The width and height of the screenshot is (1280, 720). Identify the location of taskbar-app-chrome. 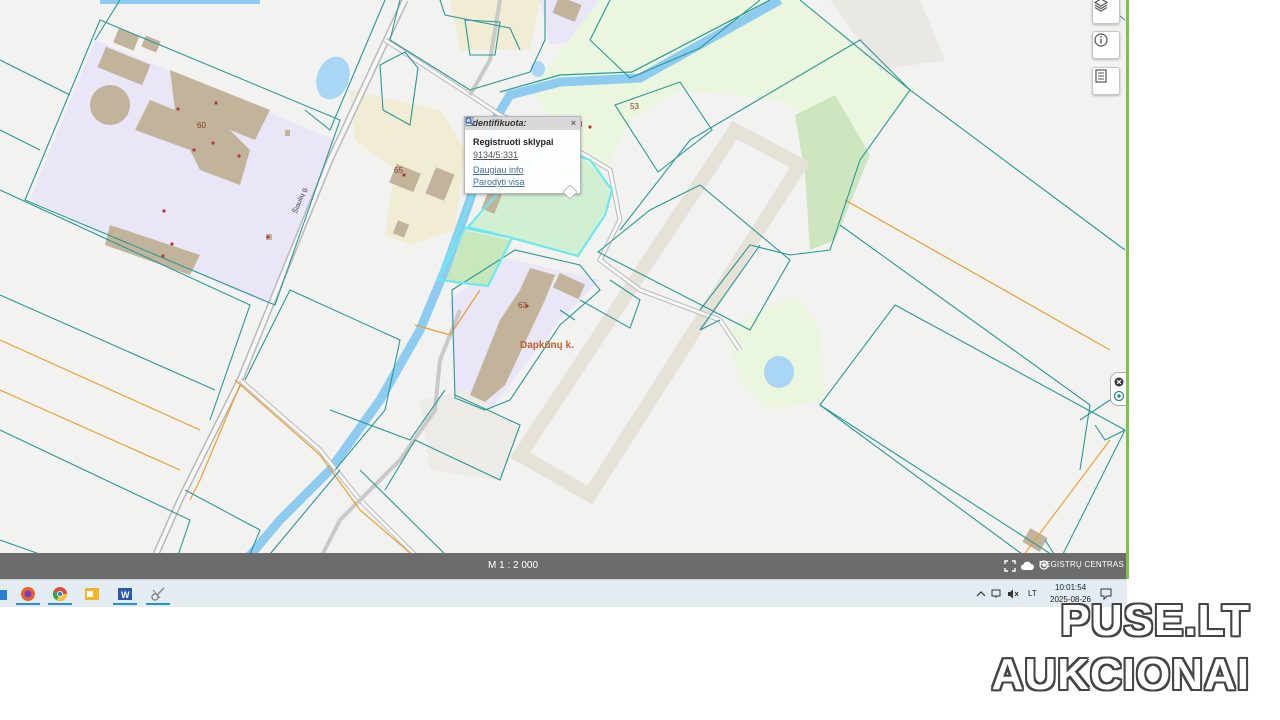
(60, 593).